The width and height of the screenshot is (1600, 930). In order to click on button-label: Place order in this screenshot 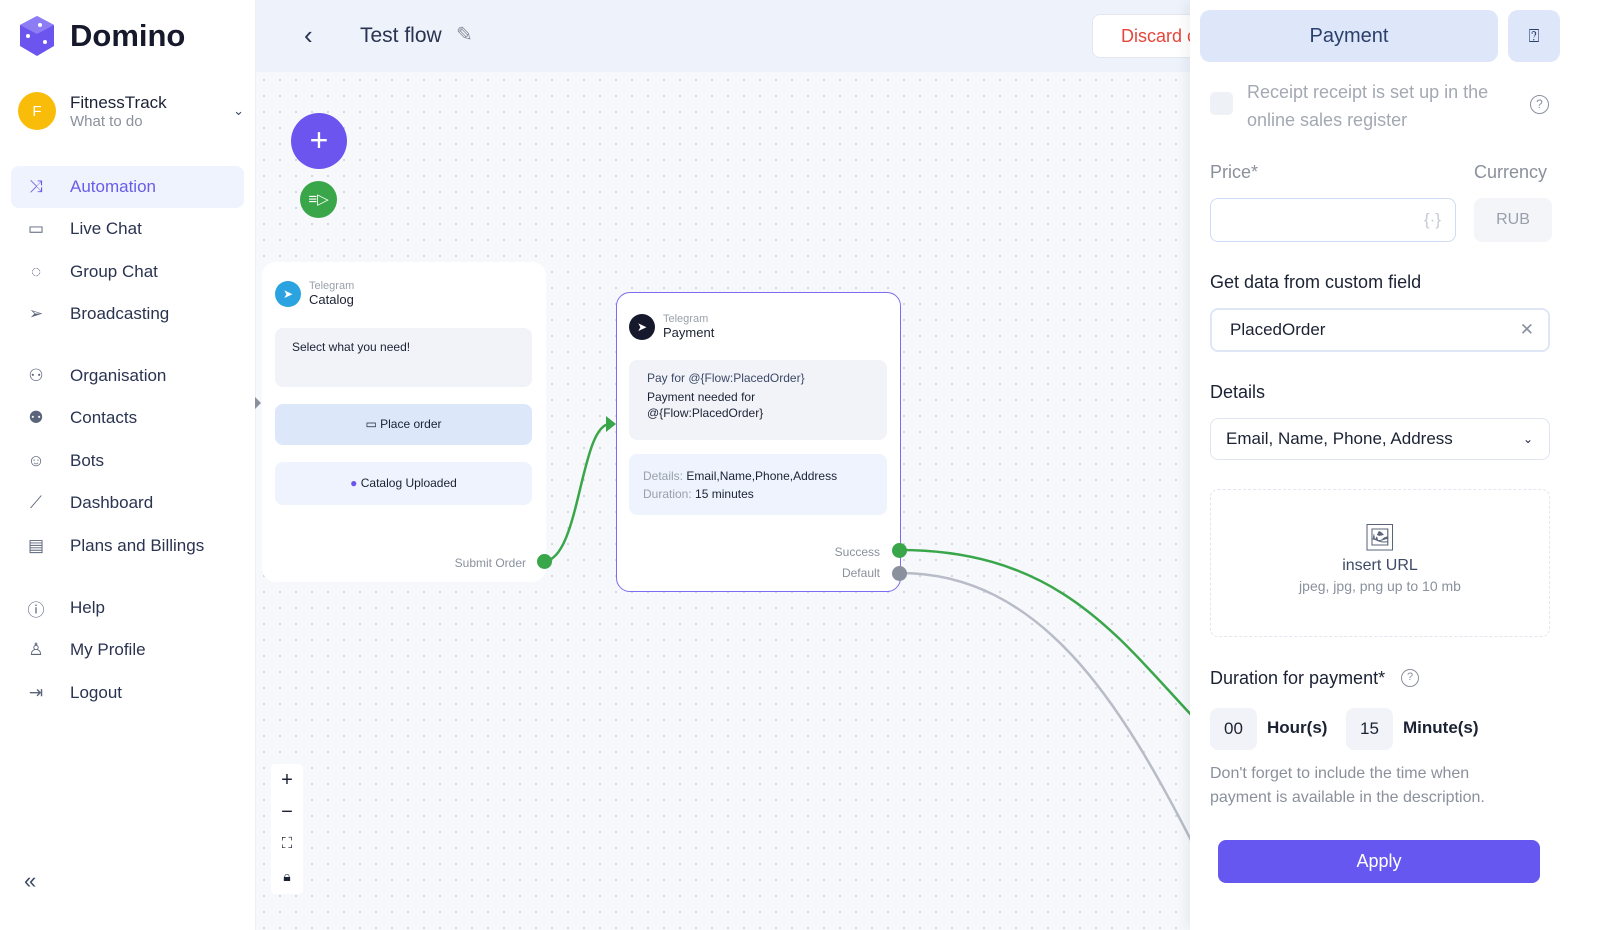, I will do `click(411, 424)`.